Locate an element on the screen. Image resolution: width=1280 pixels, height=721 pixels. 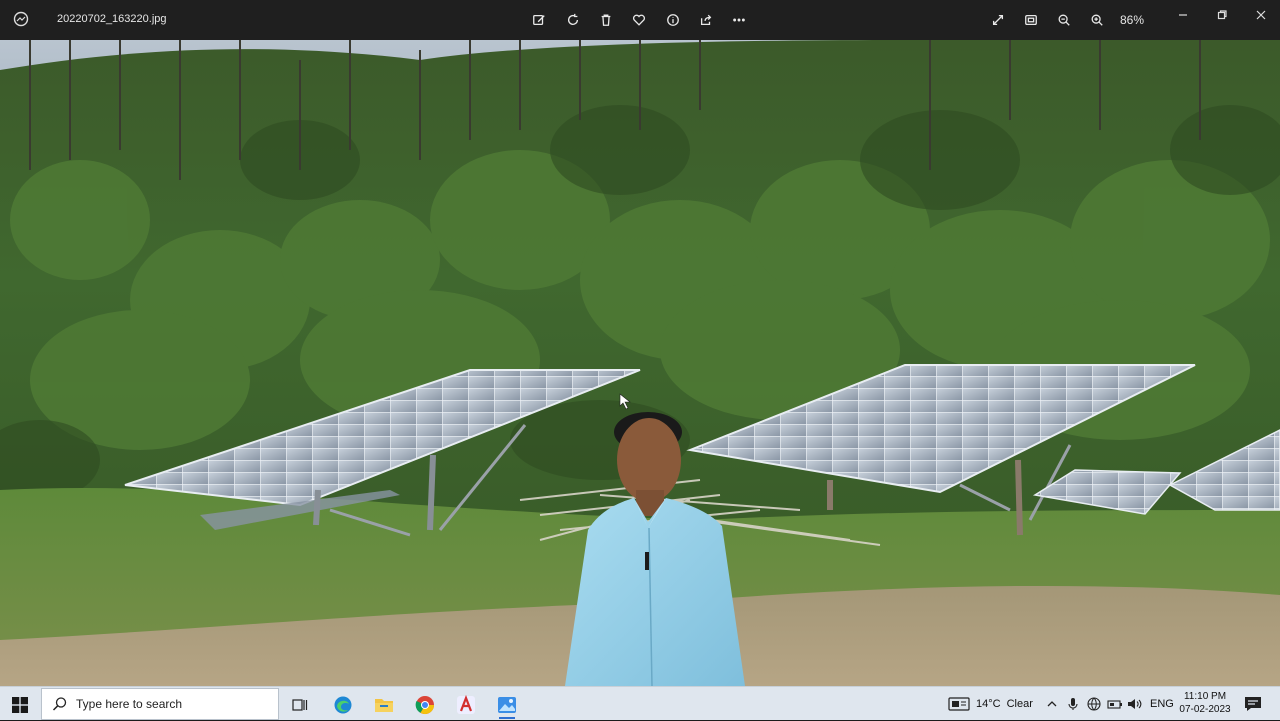
taskbar-search-box: Type here to search is located at coordinates (160, 704).